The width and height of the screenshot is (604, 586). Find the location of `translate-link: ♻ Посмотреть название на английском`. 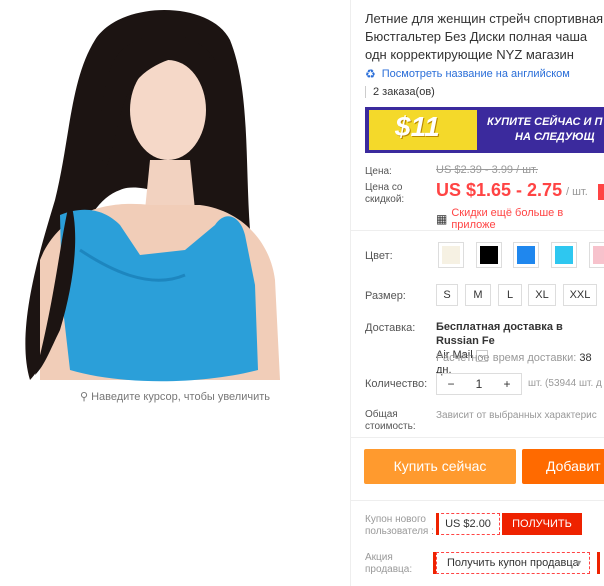

translate-link: ♻ Посмотреть название на английском is located at coordinates (467, 74).